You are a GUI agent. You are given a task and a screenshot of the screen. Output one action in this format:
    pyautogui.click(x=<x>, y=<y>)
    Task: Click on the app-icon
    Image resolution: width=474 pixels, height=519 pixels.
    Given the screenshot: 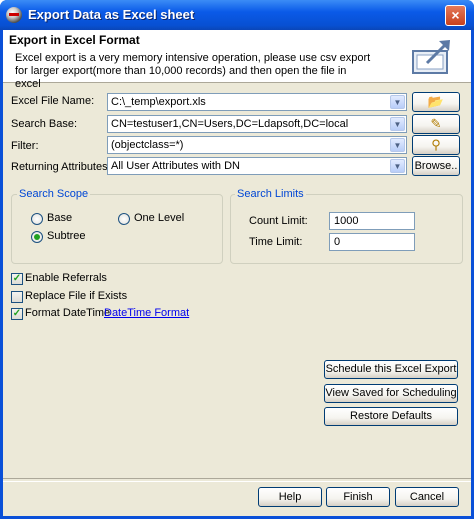 What is the action you would take?
    pyautogui.click(x=14, y=15)
    